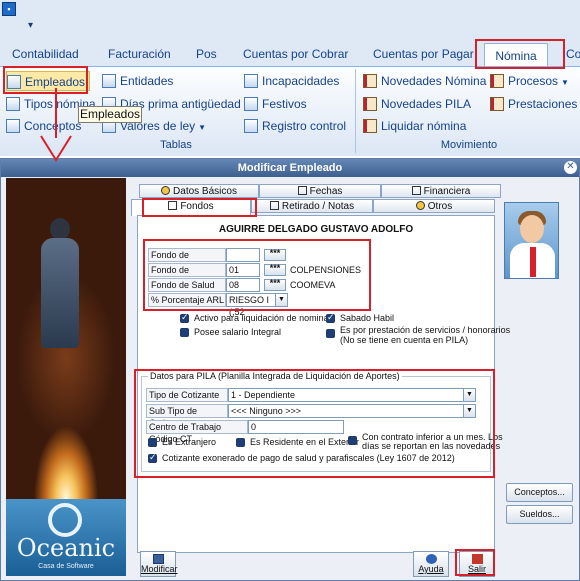  What do you see at coordinates (330, 317) in the screenshot?
I see `sabado-habil-checkbox` at bounding box center [330, 317].